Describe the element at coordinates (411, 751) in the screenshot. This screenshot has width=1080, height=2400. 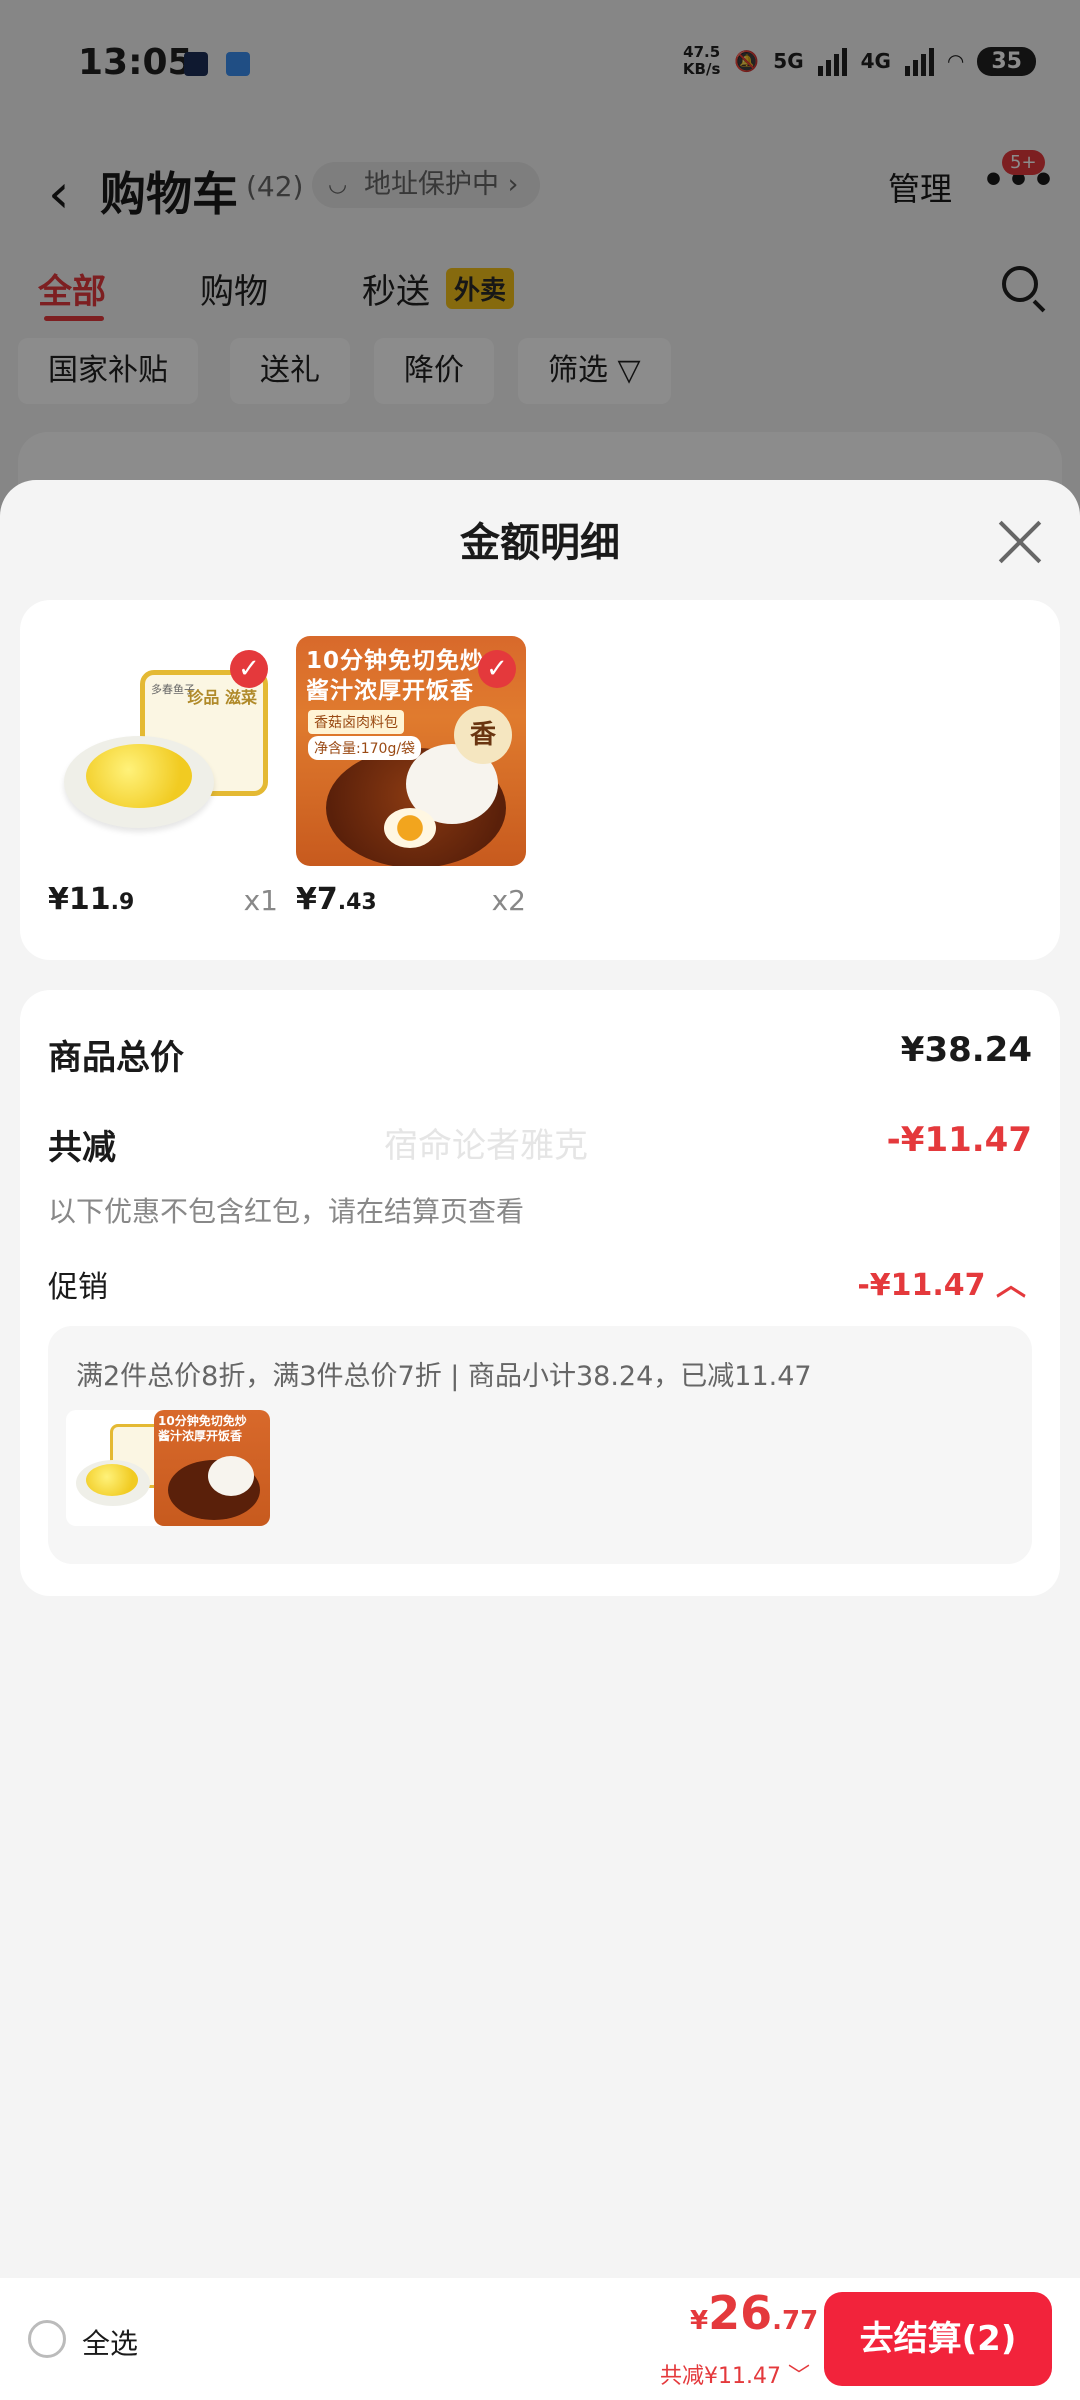
I see `product-image: 10分钟免切免炒 酱汁浓厚开饭香 香菇卤肉料包 净含量:170g/袋 香 ✓` at that location.